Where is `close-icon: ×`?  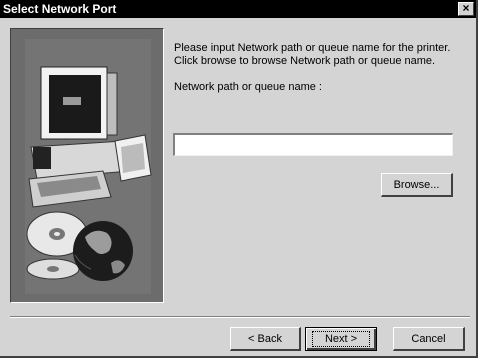 close-icon: × is located at coordinates (466, 8).